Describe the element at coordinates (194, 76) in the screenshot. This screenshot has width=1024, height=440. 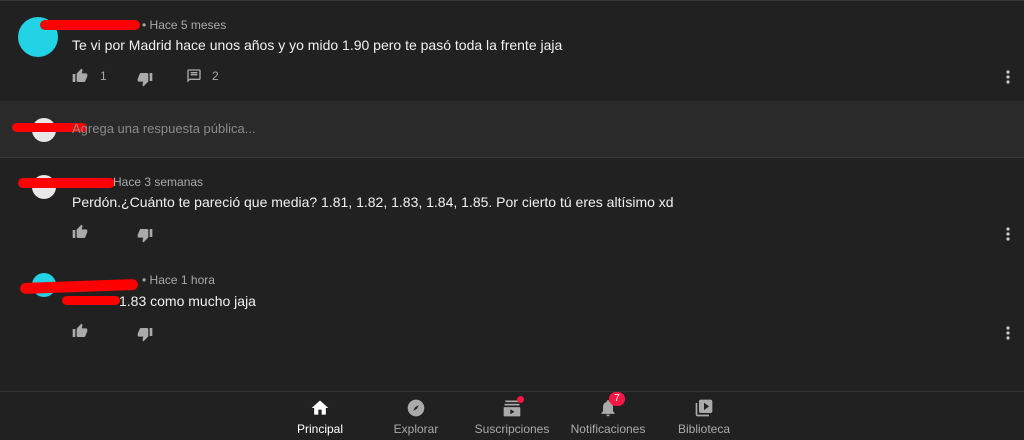
I see `comment-icon` at that location.